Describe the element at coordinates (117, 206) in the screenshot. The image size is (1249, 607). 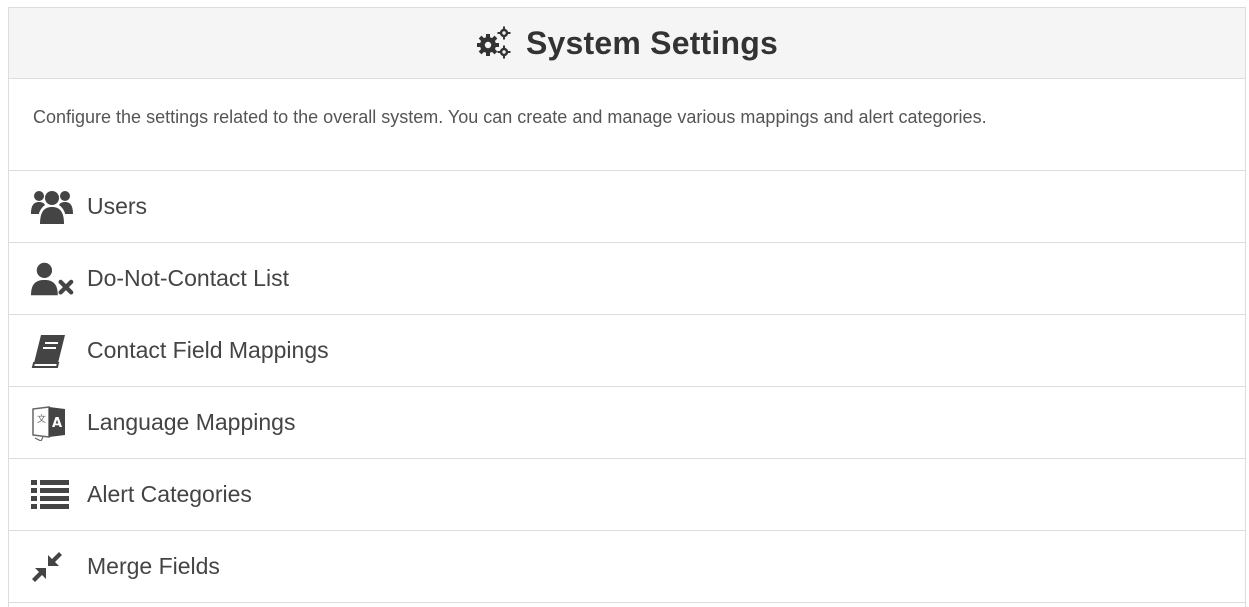
I see `list-item-label: Users` at that location.